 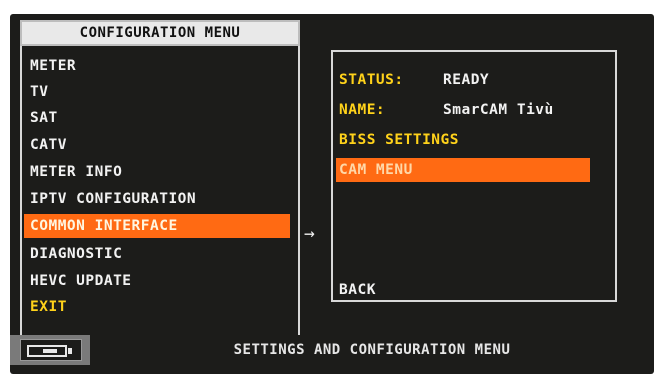 What do you see at coordinates (414, 80) in the screenshot?
I see `cam-status-row: STATUS: READY` at bounding box center [414, 80].